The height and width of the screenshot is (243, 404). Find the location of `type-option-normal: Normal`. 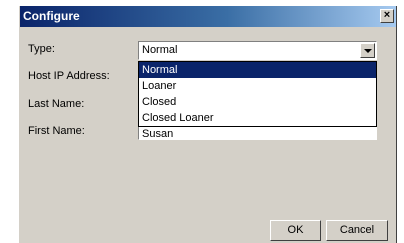

type-option-normal: Normal is located at coordinates (257, 70).